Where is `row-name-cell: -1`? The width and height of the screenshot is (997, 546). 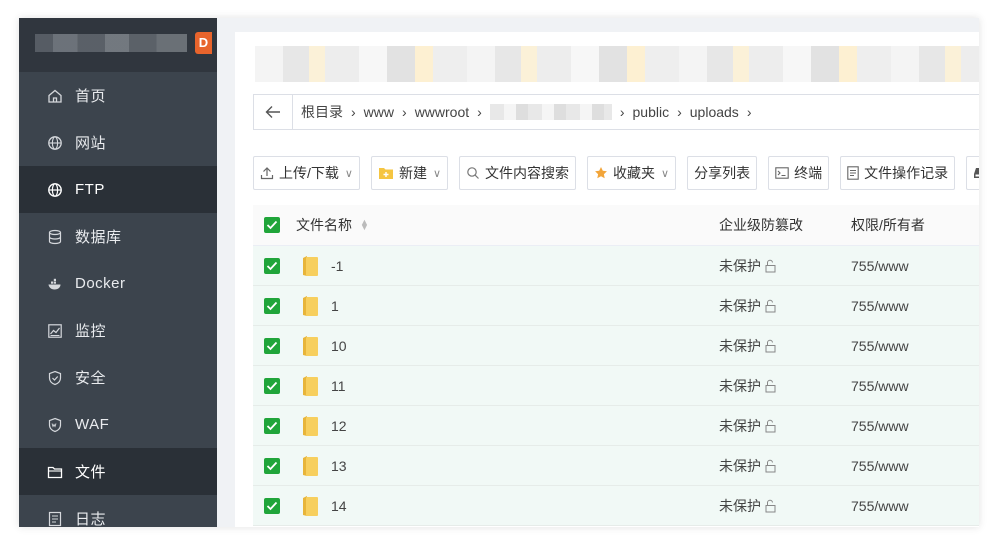
row-name-cell: -1 is located at coordinates (486, 265).